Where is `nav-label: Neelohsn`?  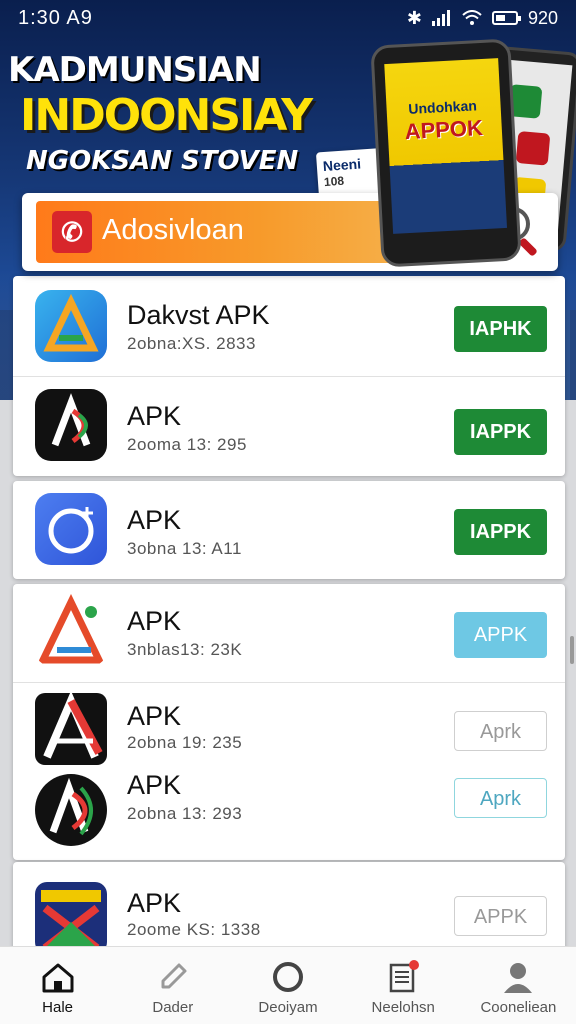
nav-label: Neelohsn is located at coordinates (403, 1007).